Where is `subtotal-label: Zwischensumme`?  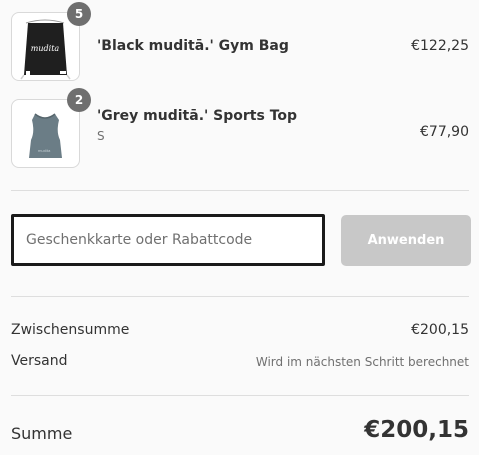 subtotal-label: Zwischensumme is located at coordinates (70, 330).